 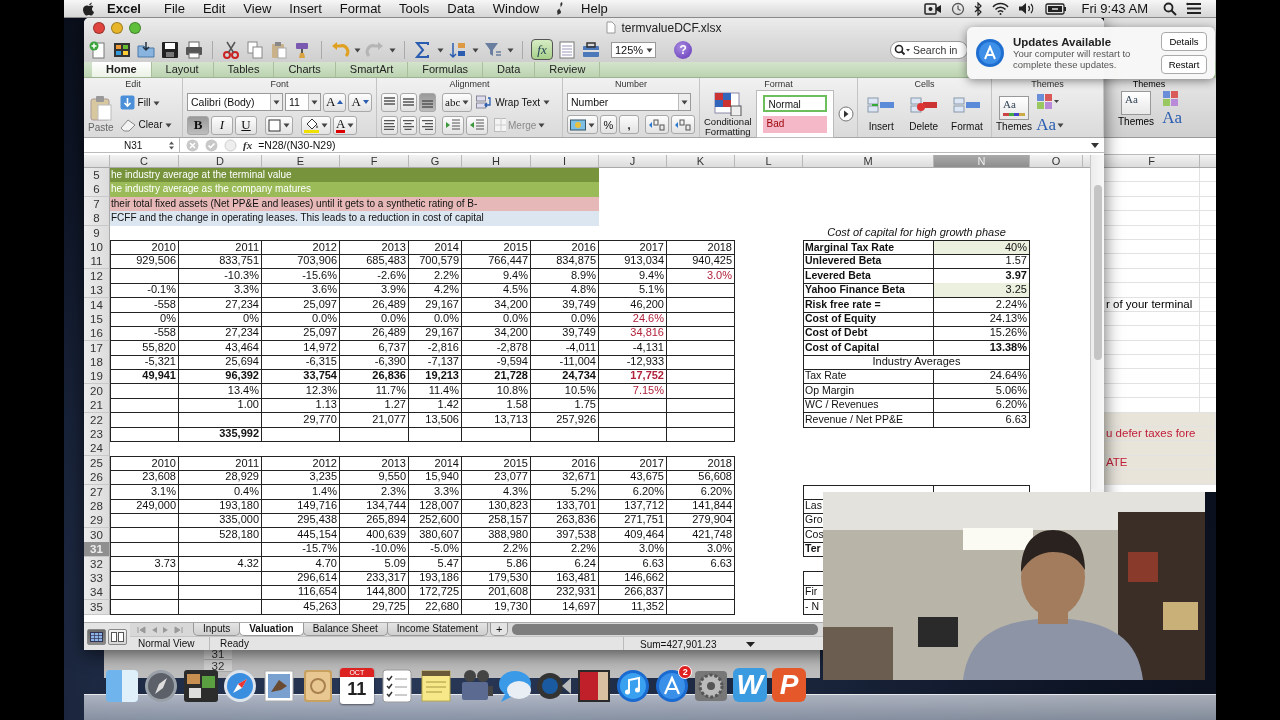 What do you see at coordinates (542, 49) in the screenshot?
I see `formula-builder-button: fx` at bounding box center [542, 49].